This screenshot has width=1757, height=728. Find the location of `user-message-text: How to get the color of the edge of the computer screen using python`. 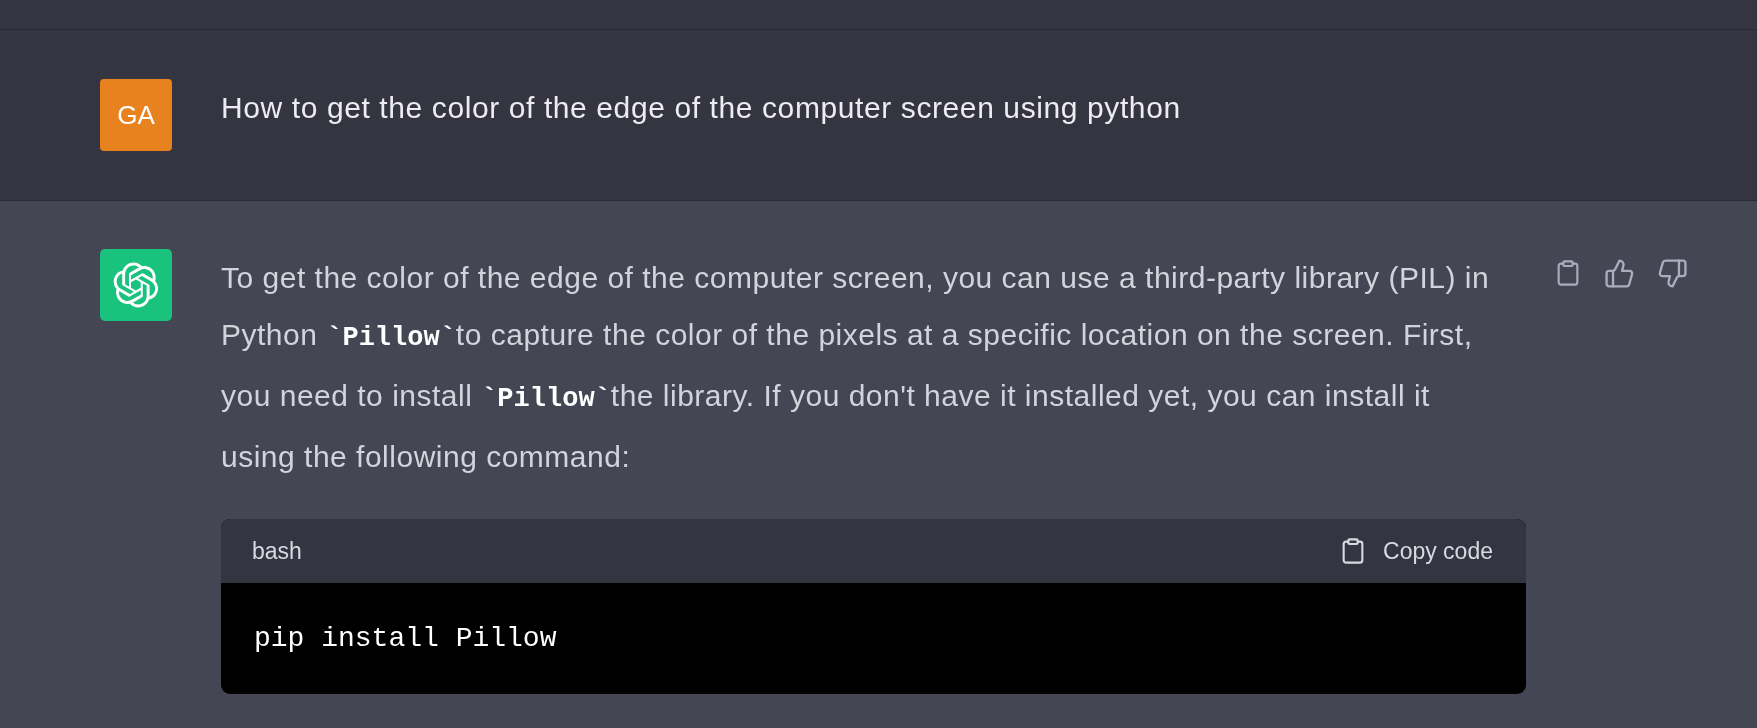

user-message-text: How to get the color of the edge of the computer screen using python is located at coordinates (701, 108).